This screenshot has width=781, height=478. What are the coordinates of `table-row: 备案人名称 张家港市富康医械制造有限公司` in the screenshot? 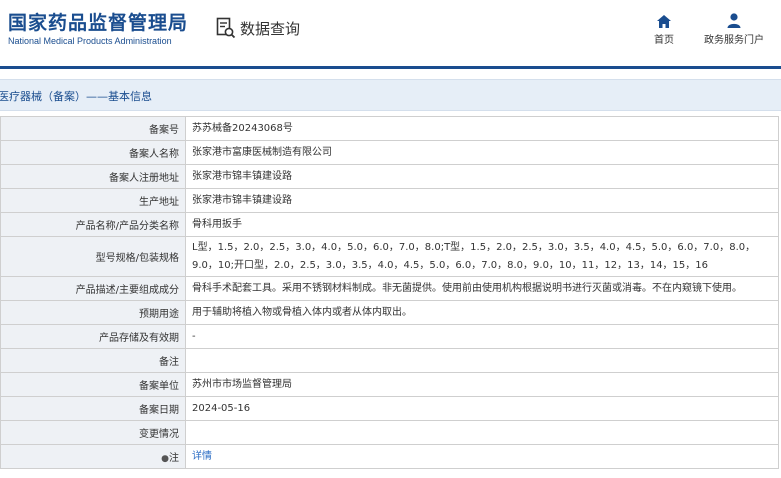 It's located at (389, 152).